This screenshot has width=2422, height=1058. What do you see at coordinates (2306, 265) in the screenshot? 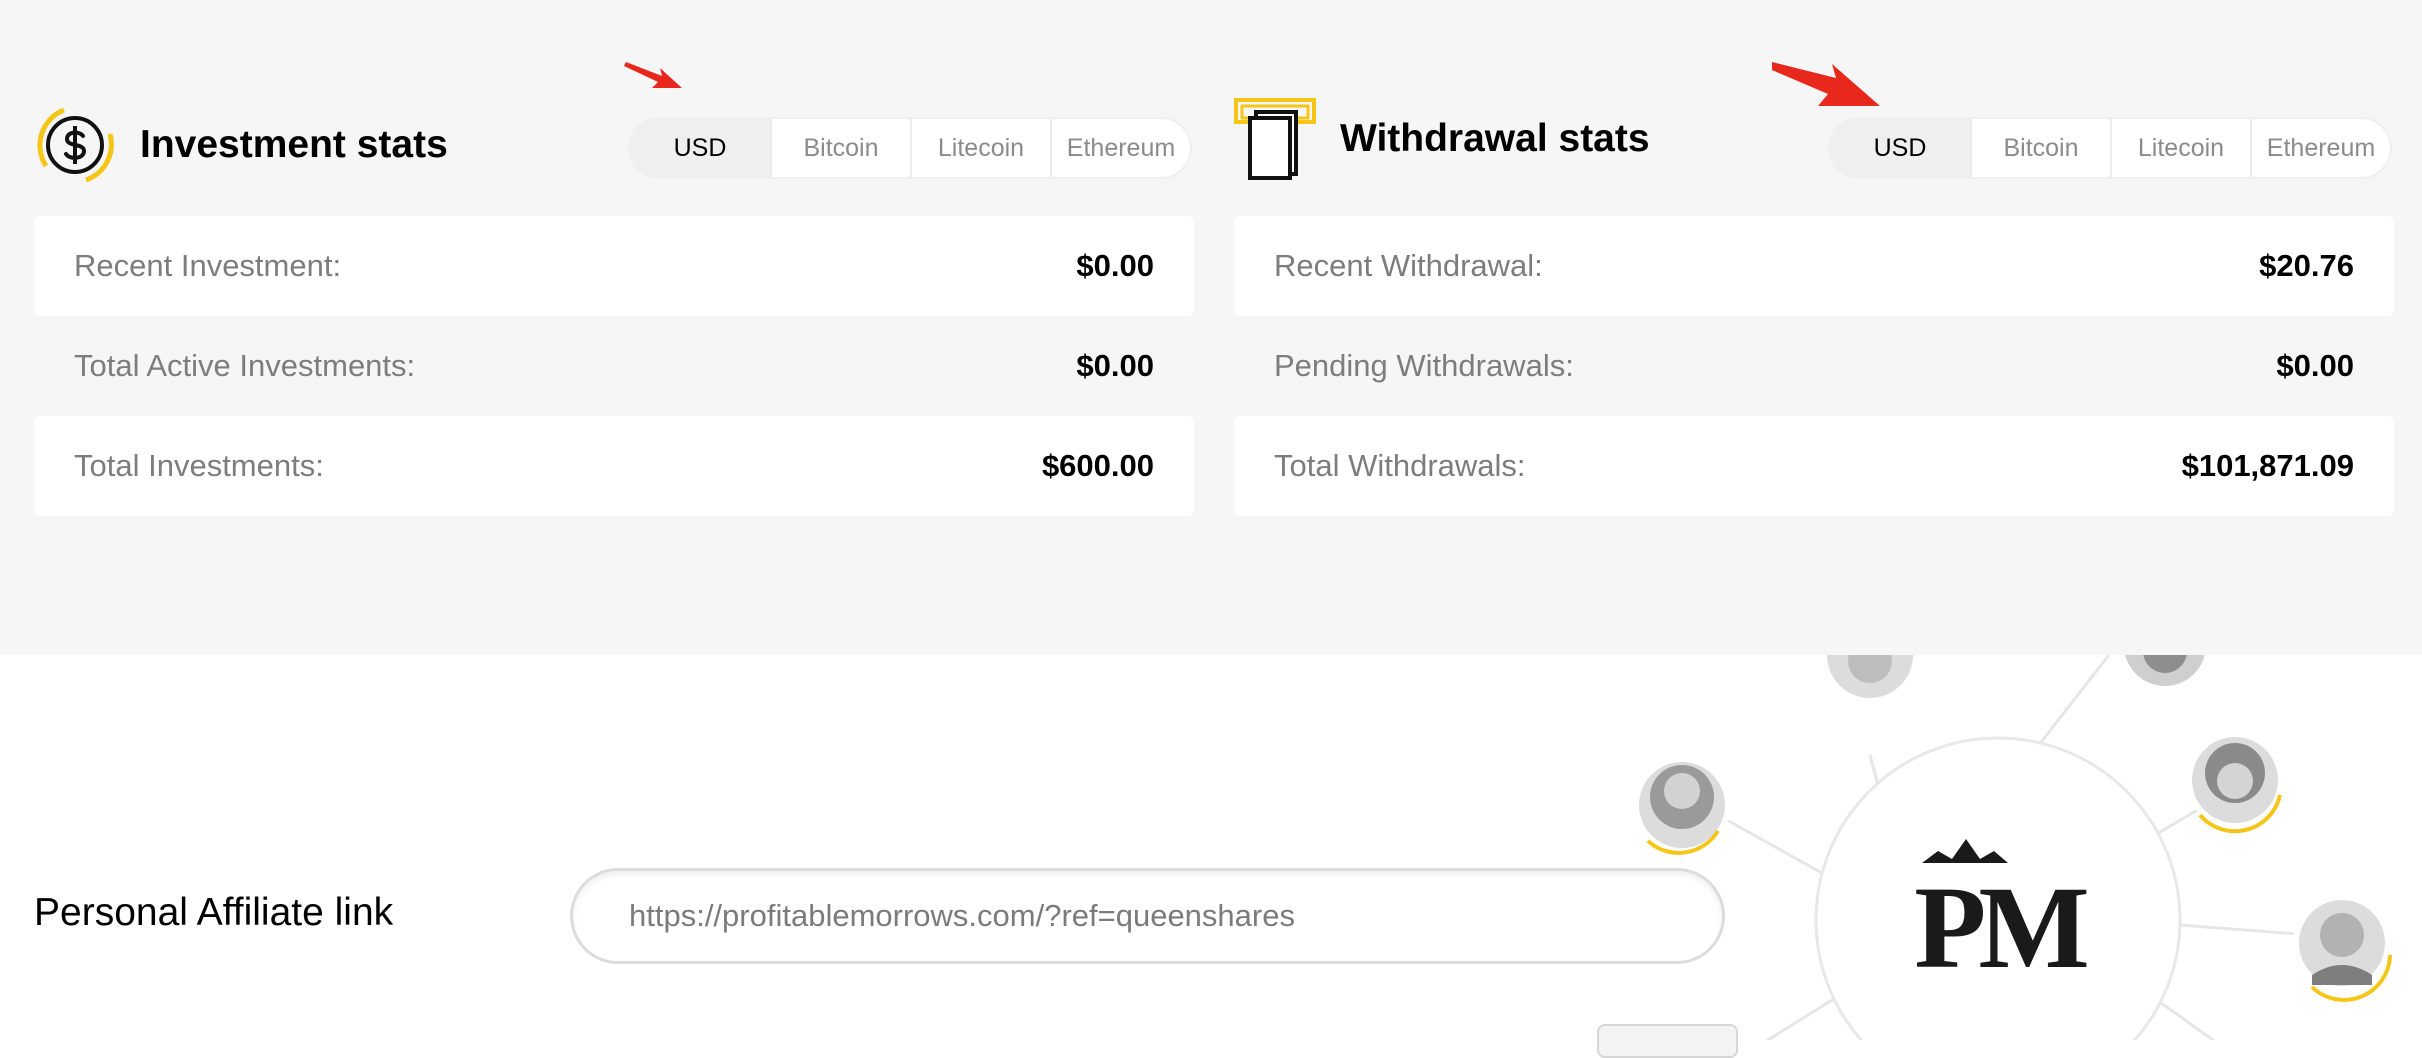
I see `stat-value: $20.76` at bounding box center [2306, 265].